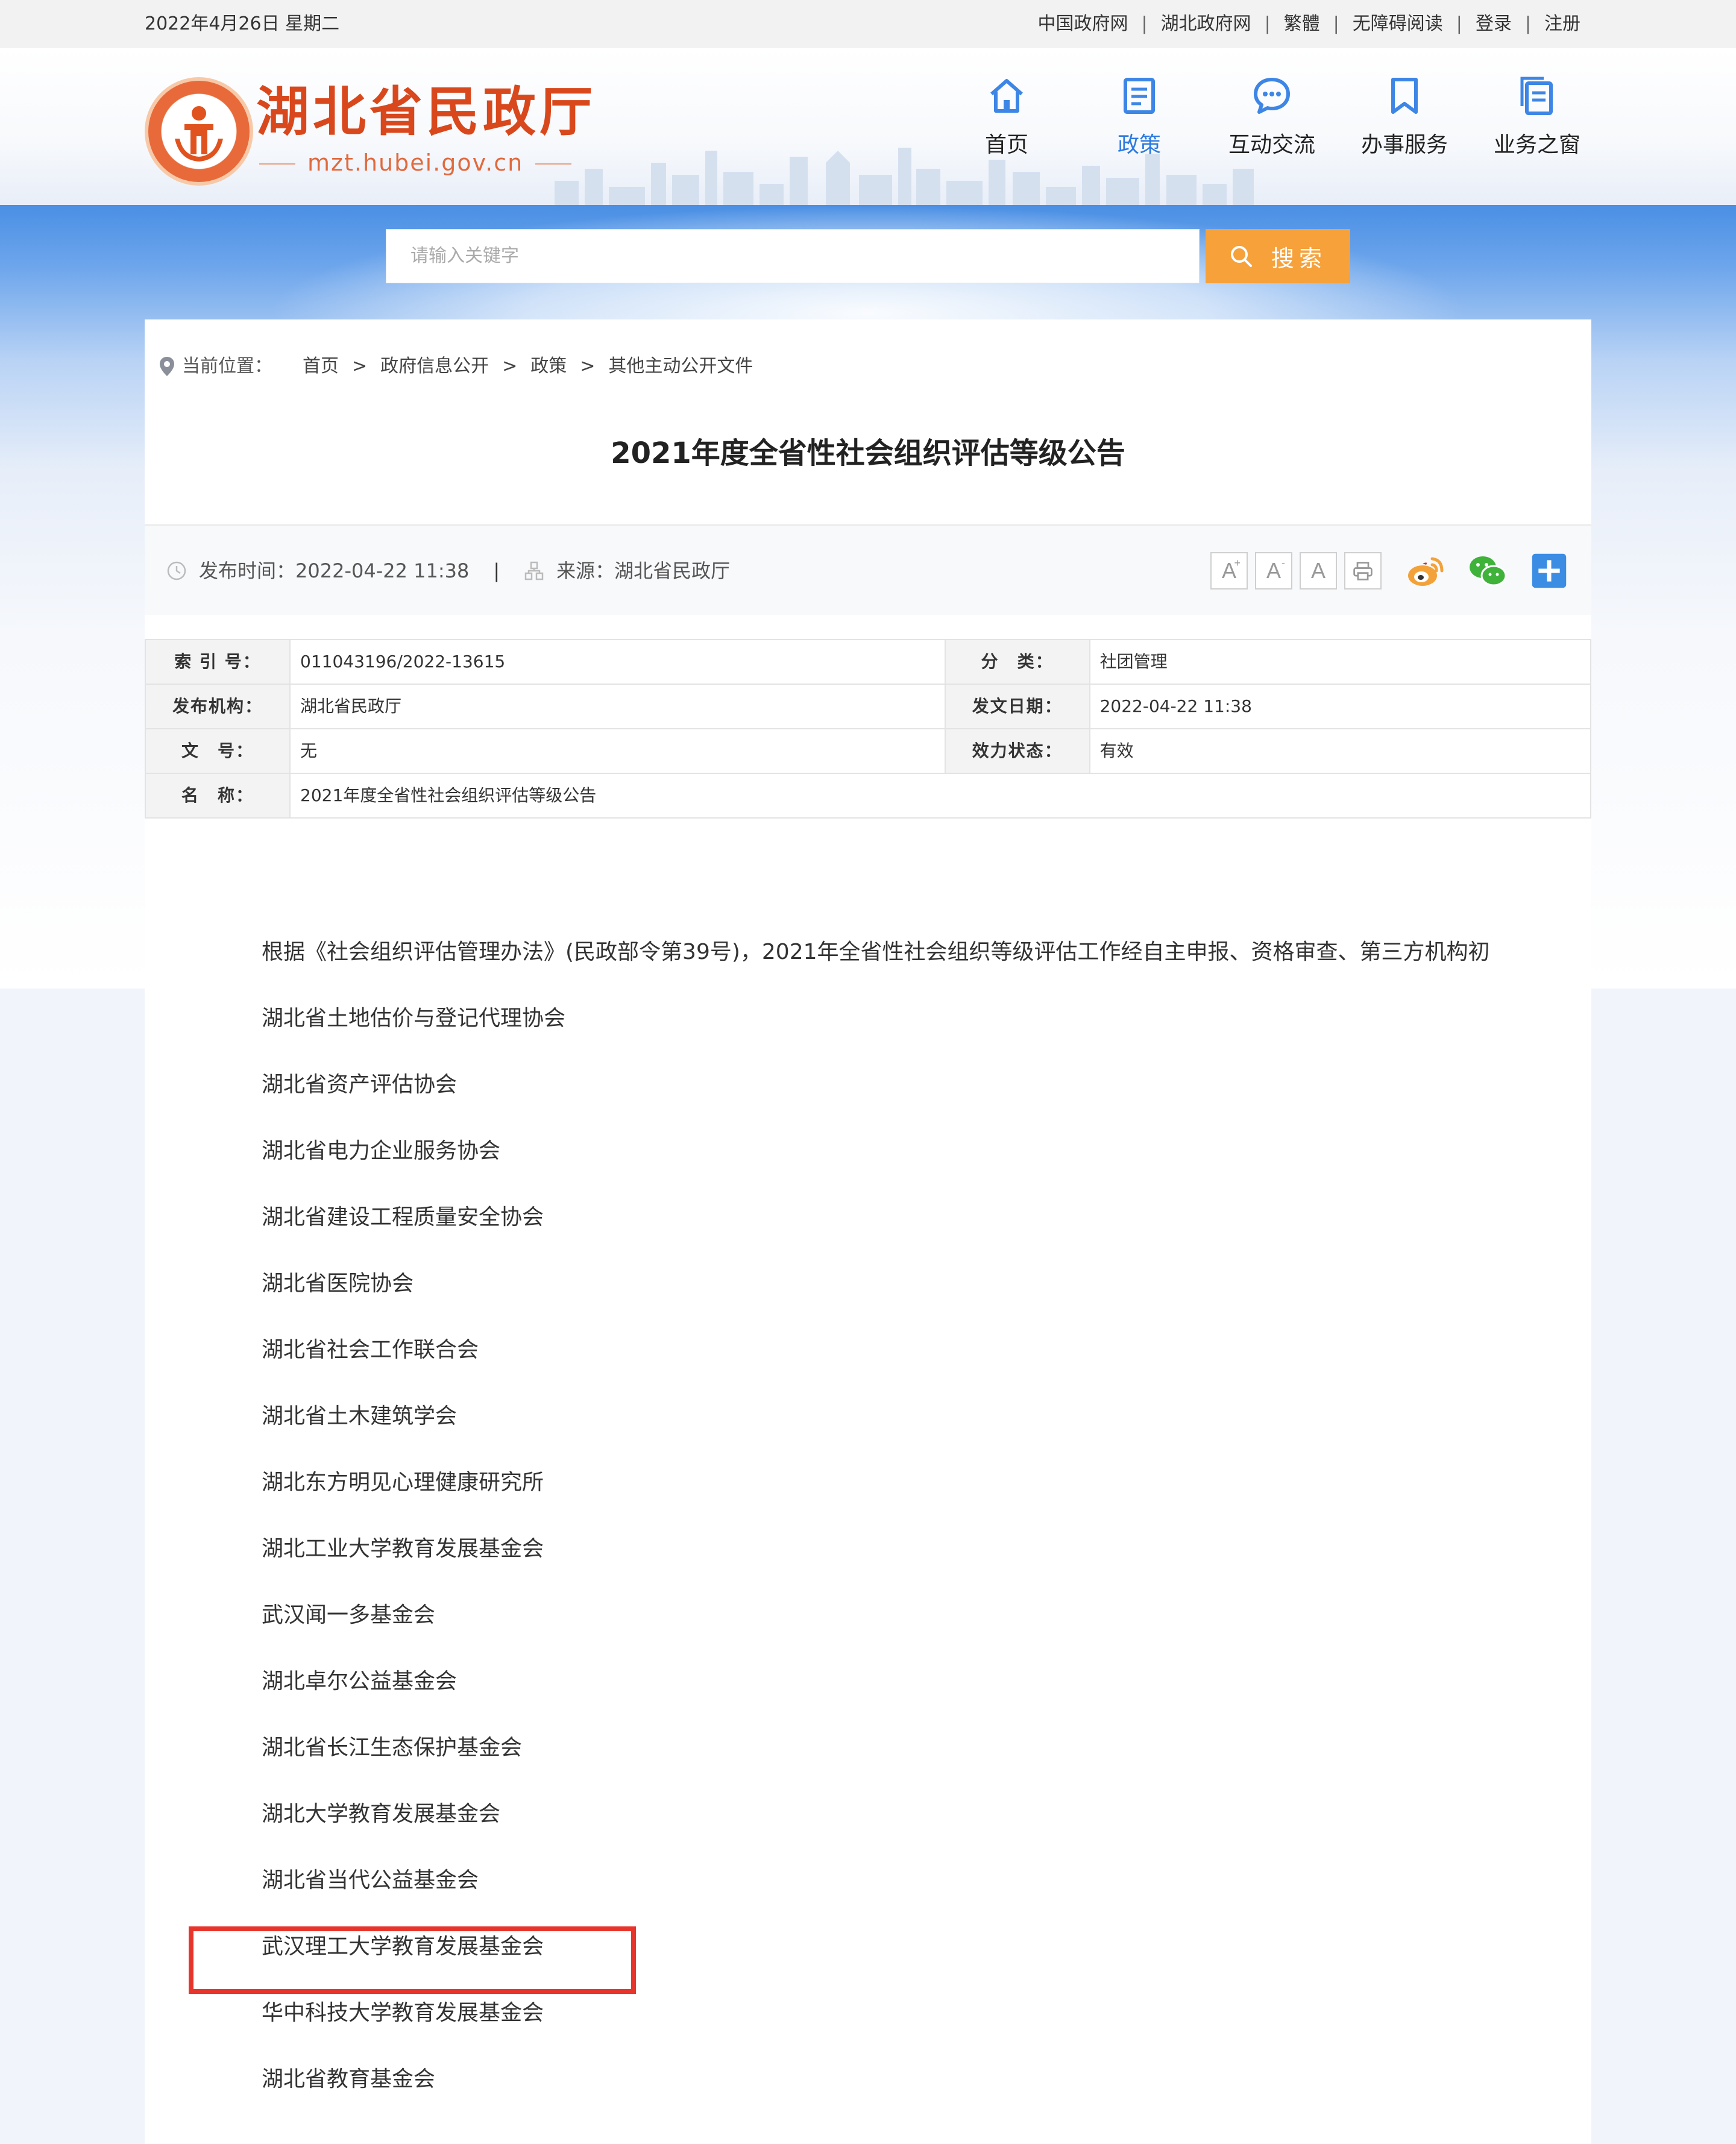  I want to click on emblem-figure-icon, so click(199, 134).